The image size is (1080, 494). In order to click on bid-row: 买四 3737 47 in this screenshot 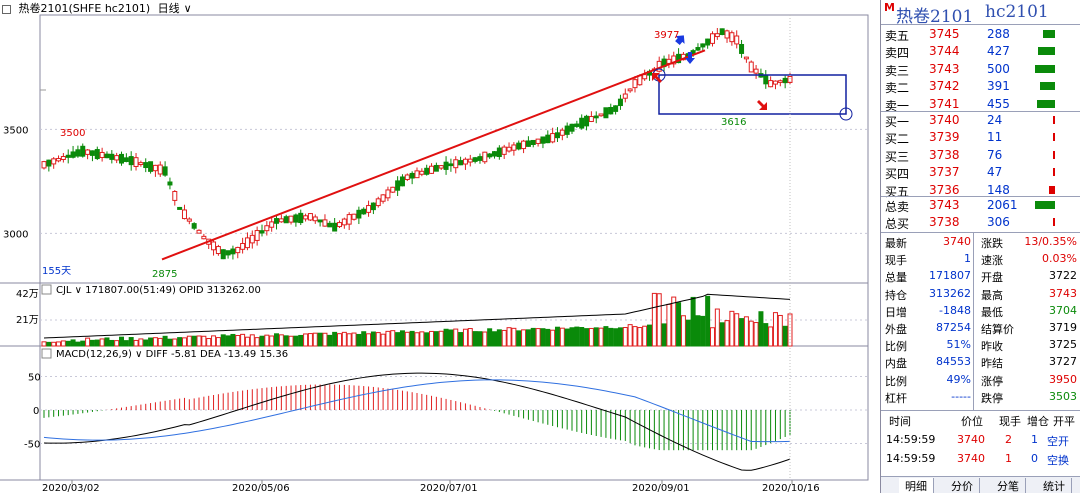, I will do `click(980, 172)`.